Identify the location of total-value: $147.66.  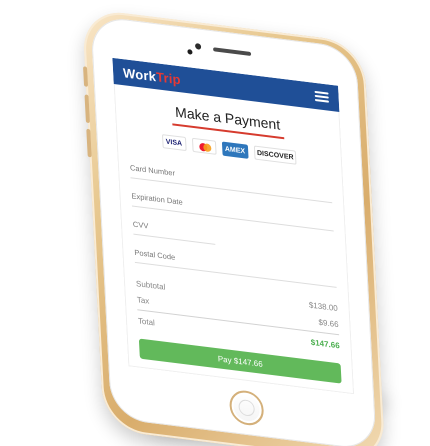
(325, 343).